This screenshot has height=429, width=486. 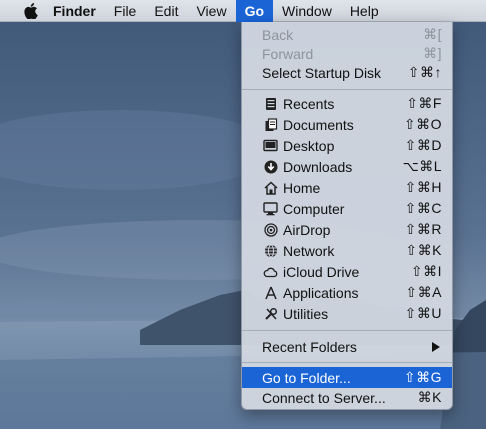 I want to click on utilities-icon, so click(x=270, y=313).